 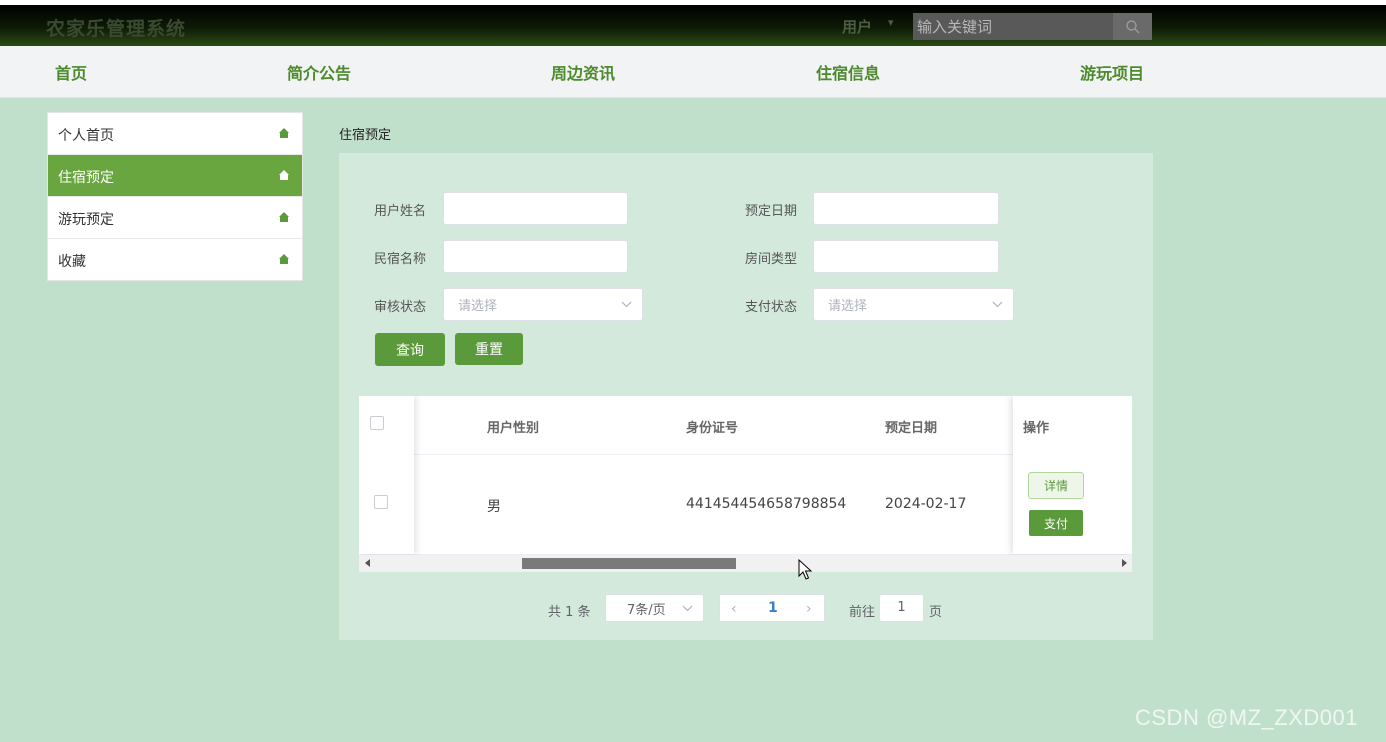 I want to click on sidebar-item-lodging-booking: 住宿预定, so click(x=175, y=176).